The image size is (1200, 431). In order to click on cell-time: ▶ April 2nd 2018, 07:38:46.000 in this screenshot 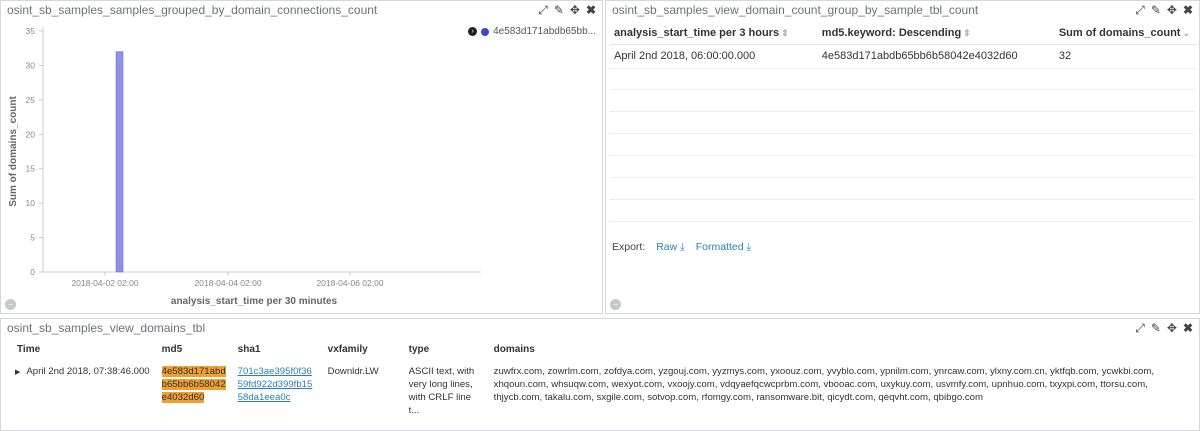, I will do `click(82, 391)`.